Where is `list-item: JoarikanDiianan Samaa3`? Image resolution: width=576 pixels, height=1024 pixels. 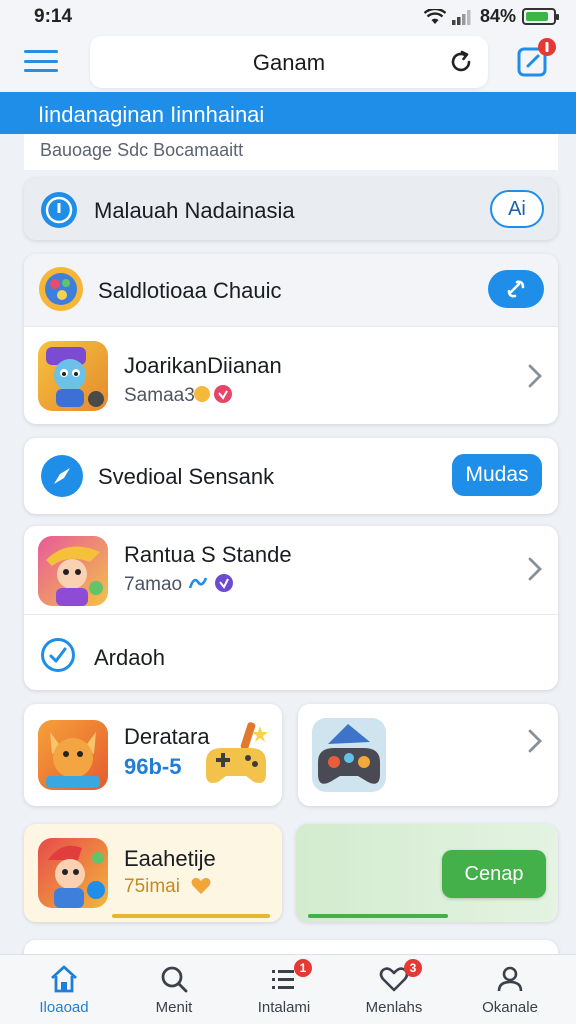 list-item: JoarikanDiianan Samaa3 is located at coordinates (291, 375).